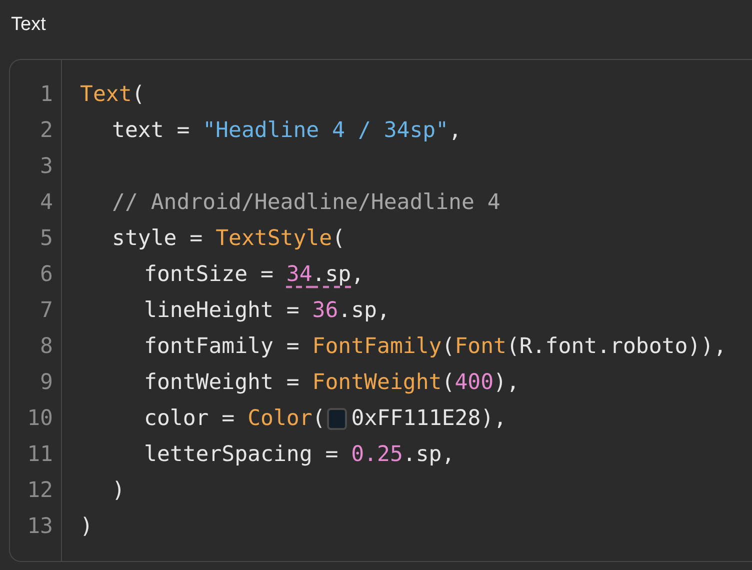 The height and width of the screenshot is (570, 752). What do you see at coordinates (332, 383) in the screenshot?
I see `code-text: fontWeight = FontWeight(400),` at bounding box center [332, 383].